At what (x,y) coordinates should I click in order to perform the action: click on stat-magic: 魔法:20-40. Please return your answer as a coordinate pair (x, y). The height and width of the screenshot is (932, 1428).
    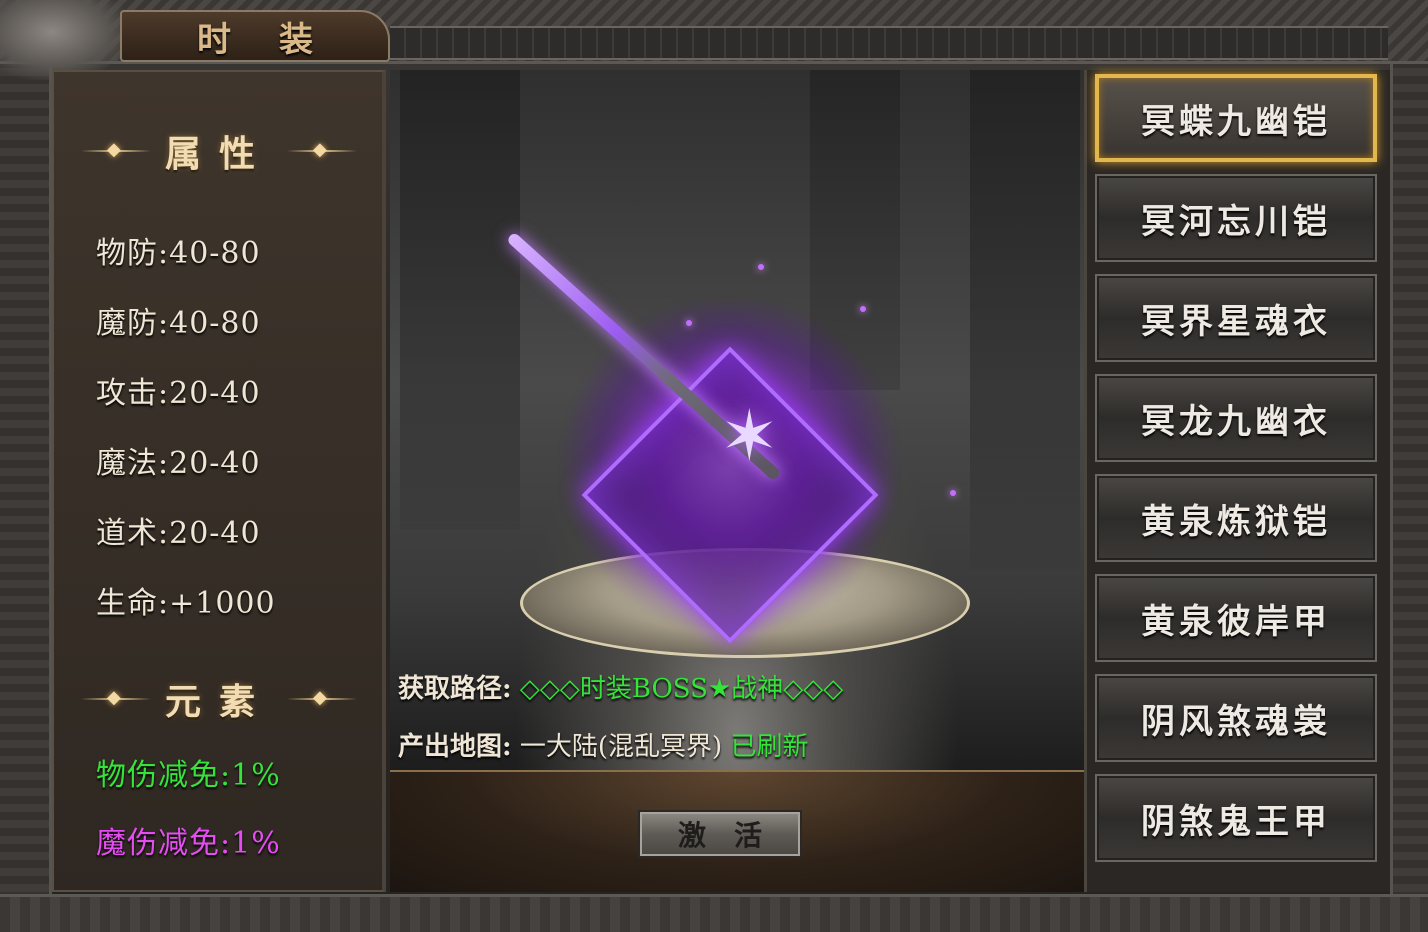
    Looking at the image, I should click on (178, 463).